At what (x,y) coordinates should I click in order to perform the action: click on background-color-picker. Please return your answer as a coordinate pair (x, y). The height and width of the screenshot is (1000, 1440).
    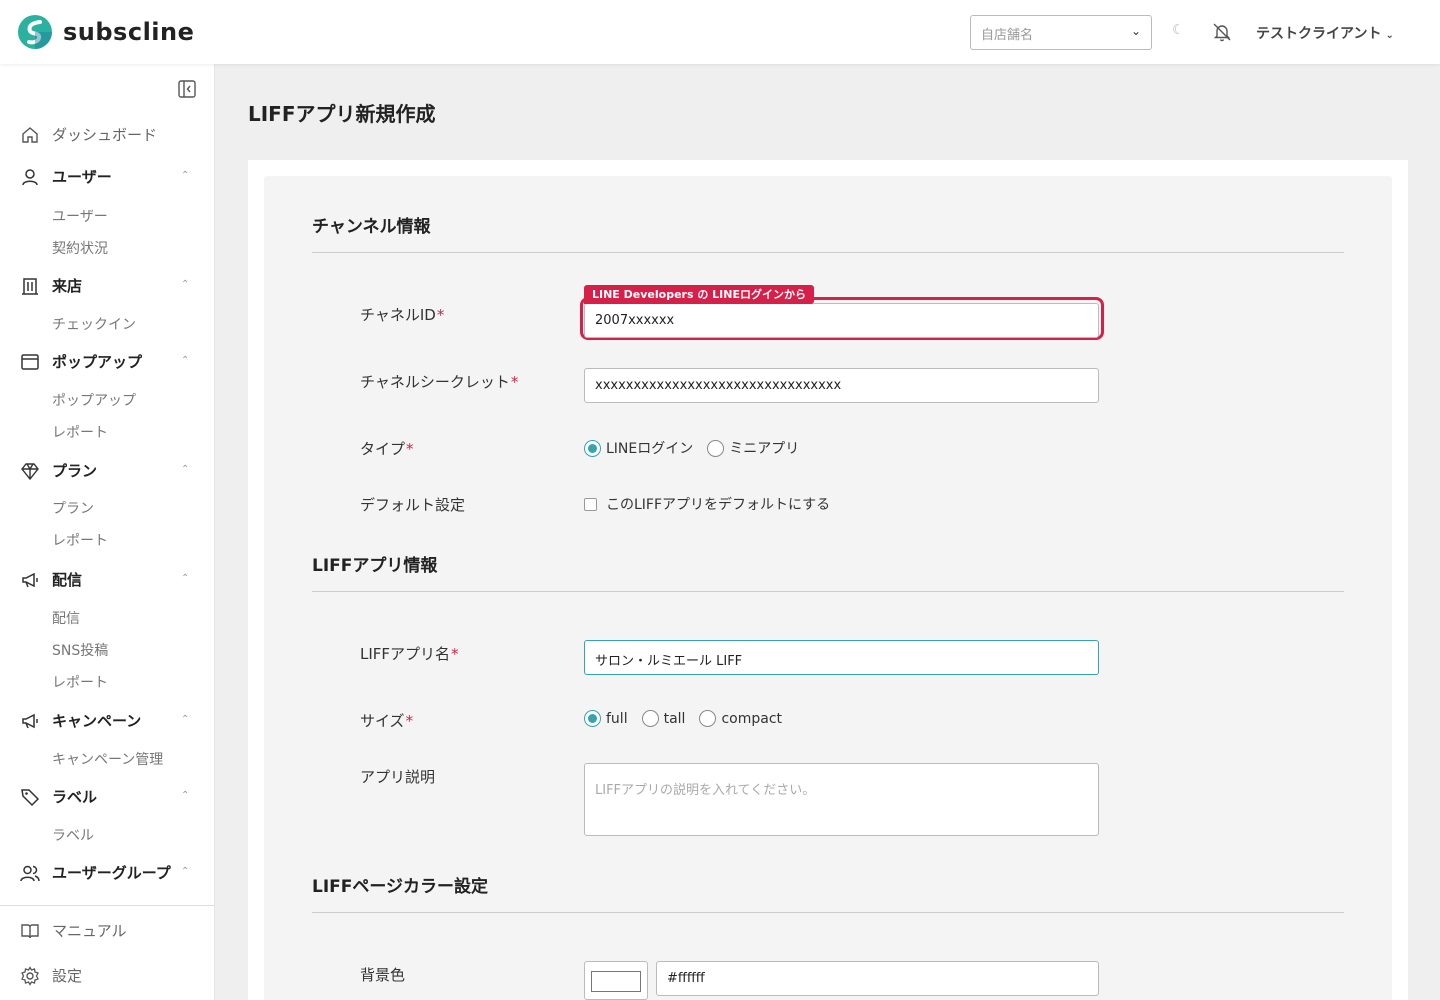
    Looking at the image, I should click on (616, 980).